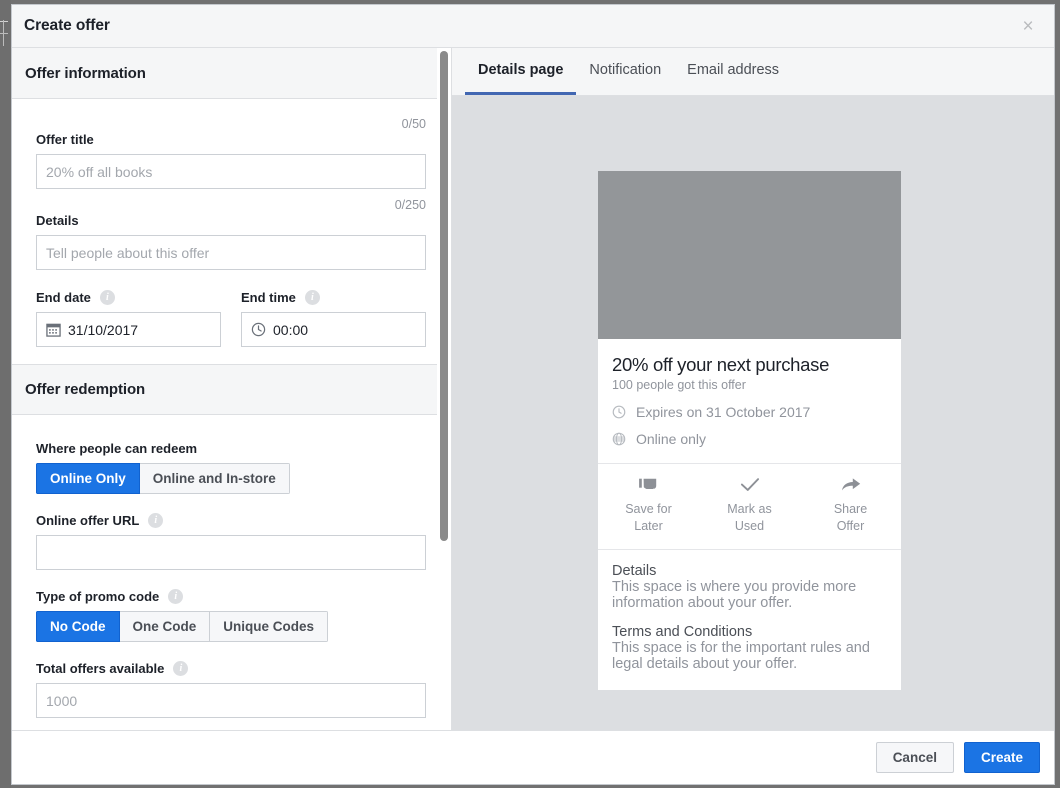 The height and width of the screenshot is (788, 1060). What do you see at coordinates (85, 389) in the screenshot?
I see `section-title: Offer redemption` at bounding box center [85, 389].